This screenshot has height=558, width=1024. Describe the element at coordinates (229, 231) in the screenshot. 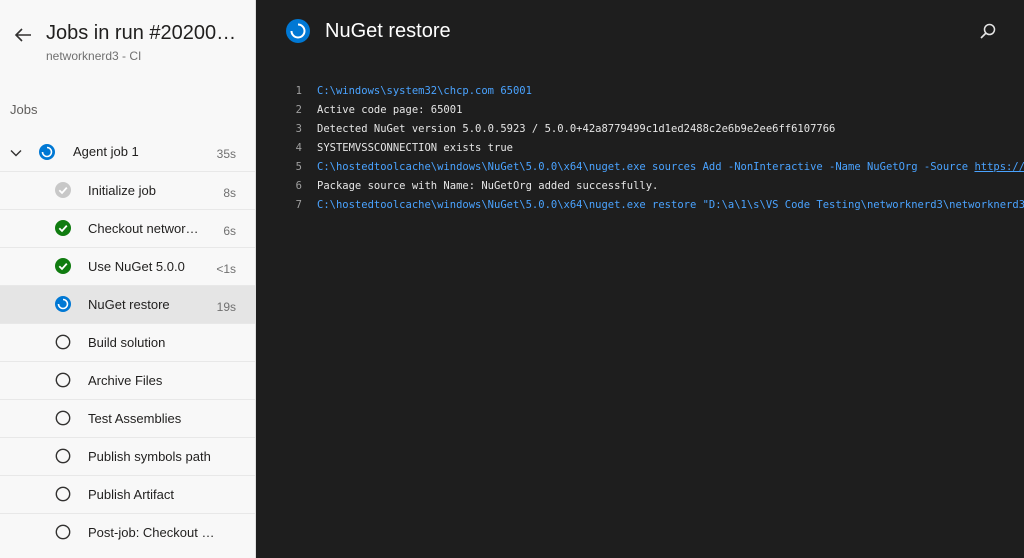

I see `step-duration: 6s` at that location.